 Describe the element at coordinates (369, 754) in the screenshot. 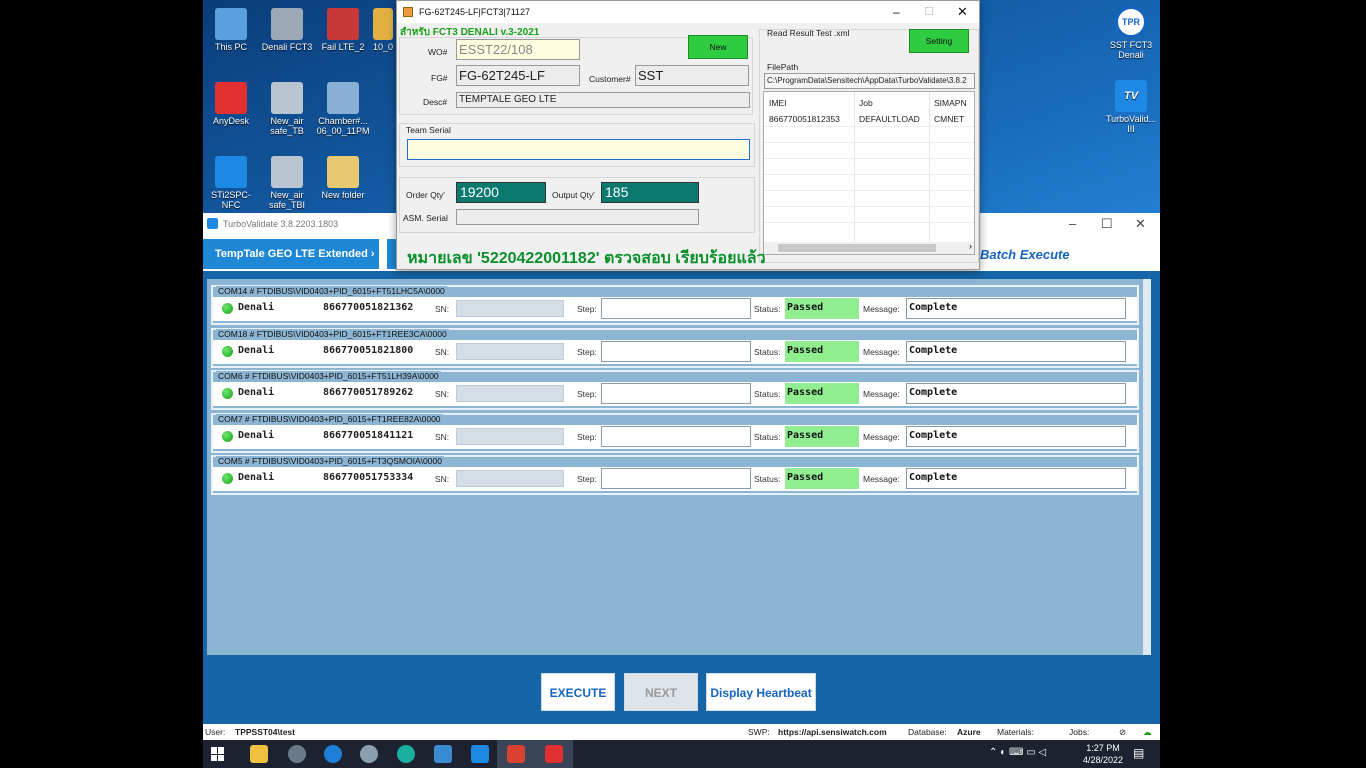

I see `paint-icon` at that location.